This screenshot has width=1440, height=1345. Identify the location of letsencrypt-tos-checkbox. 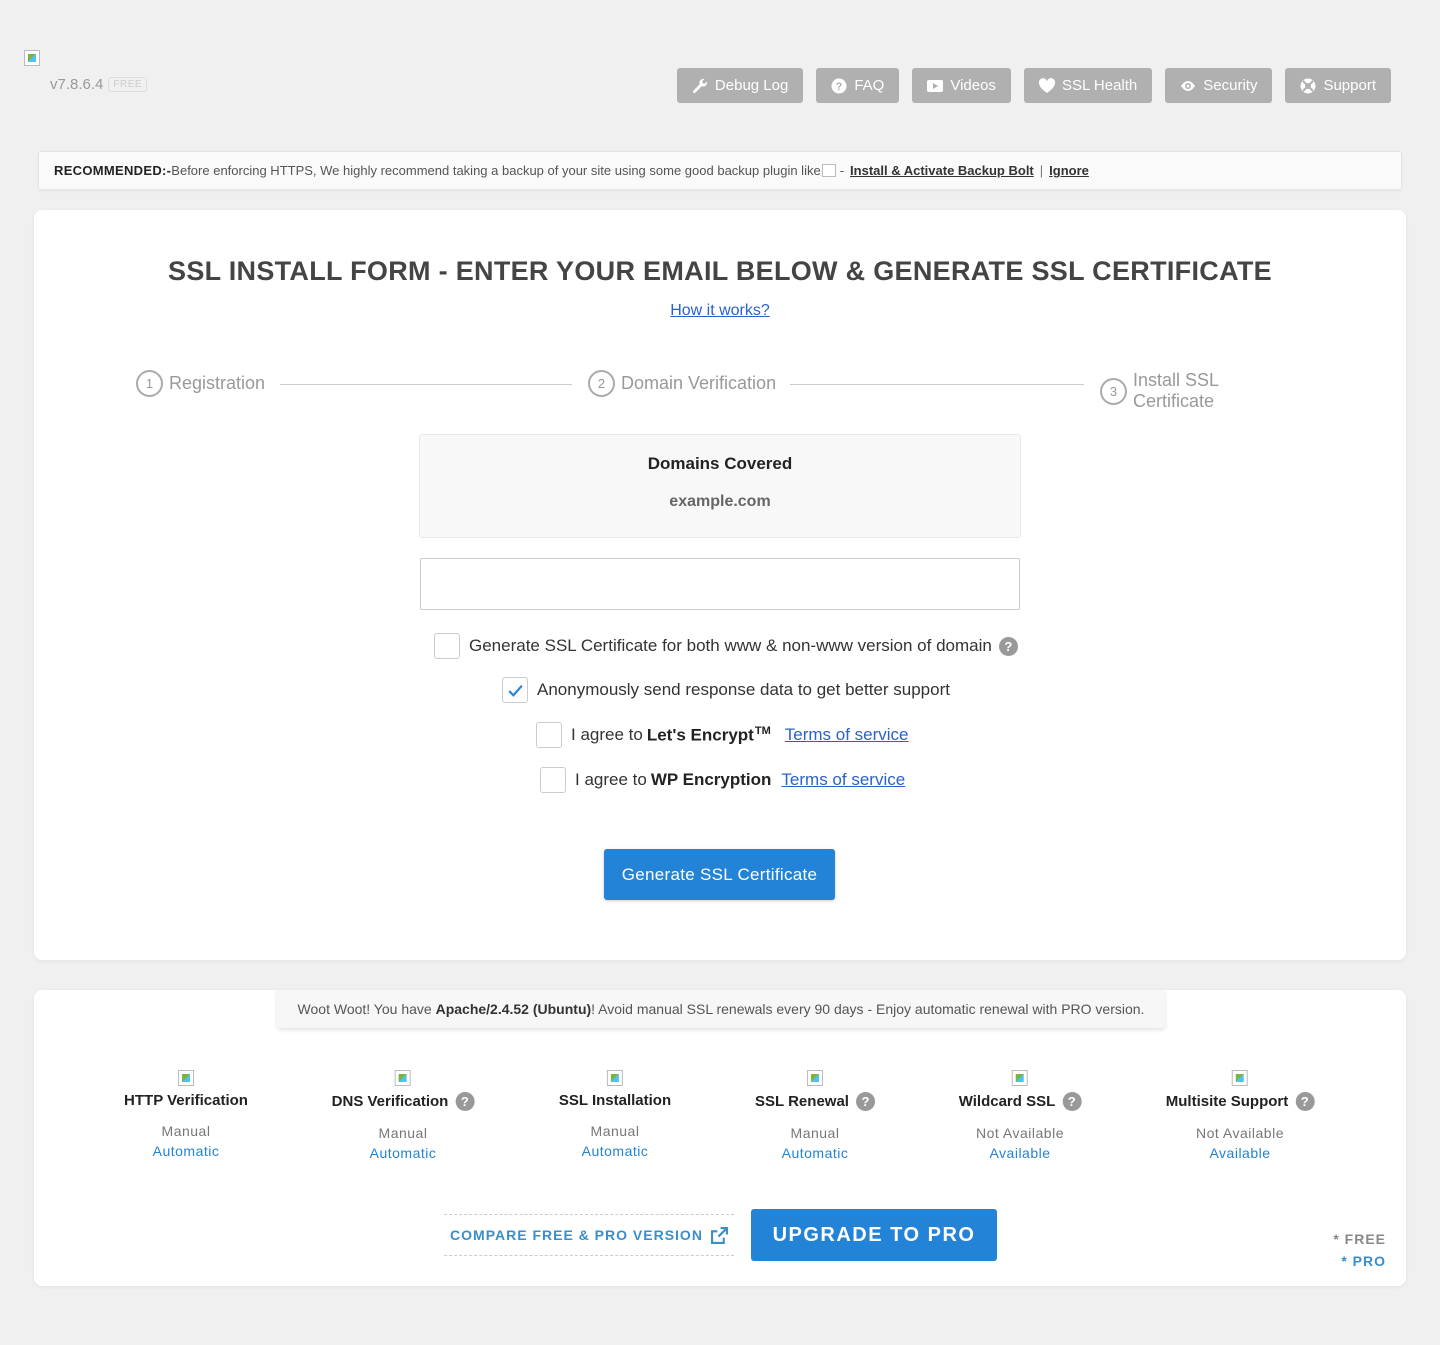
(549, 735).